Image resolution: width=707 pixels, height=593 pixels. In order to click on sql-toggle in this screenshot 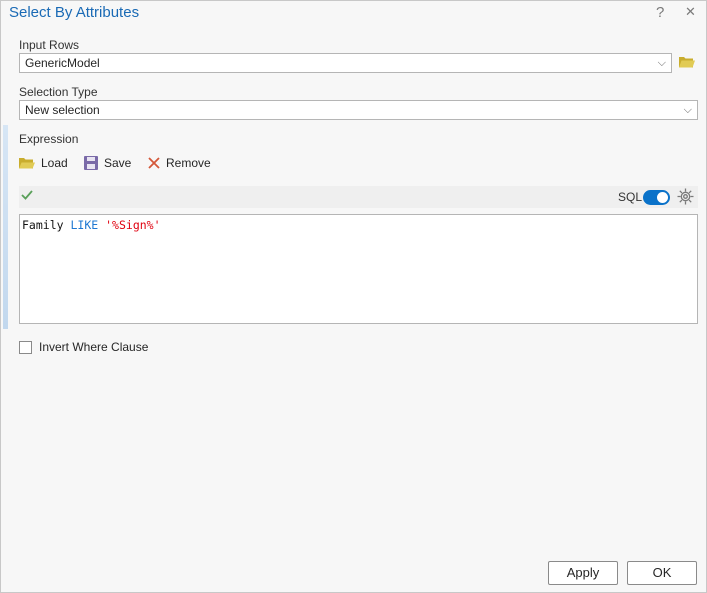, I will do `click(656, 197)`.